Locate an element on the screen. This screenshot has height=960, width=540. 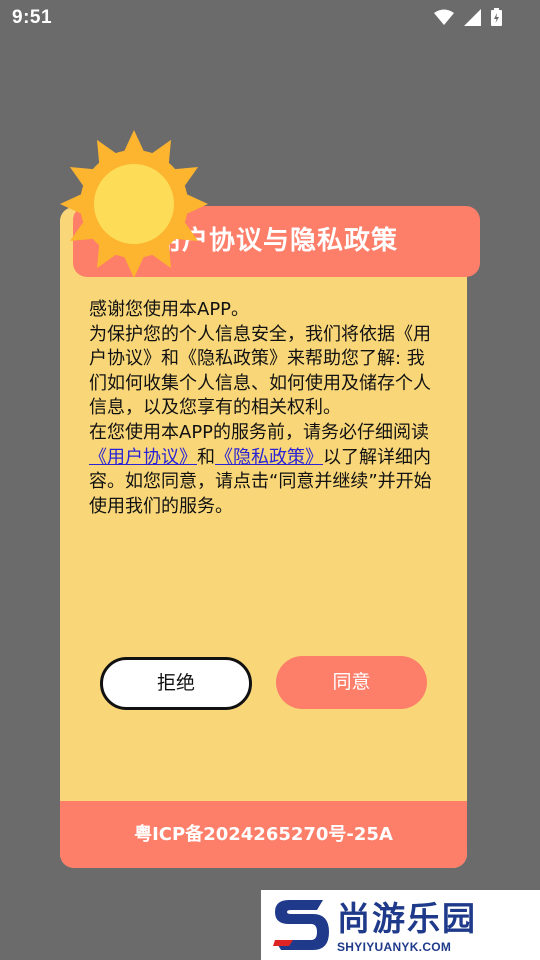
status-time: 9:51 is located at coordinates (32, 17).